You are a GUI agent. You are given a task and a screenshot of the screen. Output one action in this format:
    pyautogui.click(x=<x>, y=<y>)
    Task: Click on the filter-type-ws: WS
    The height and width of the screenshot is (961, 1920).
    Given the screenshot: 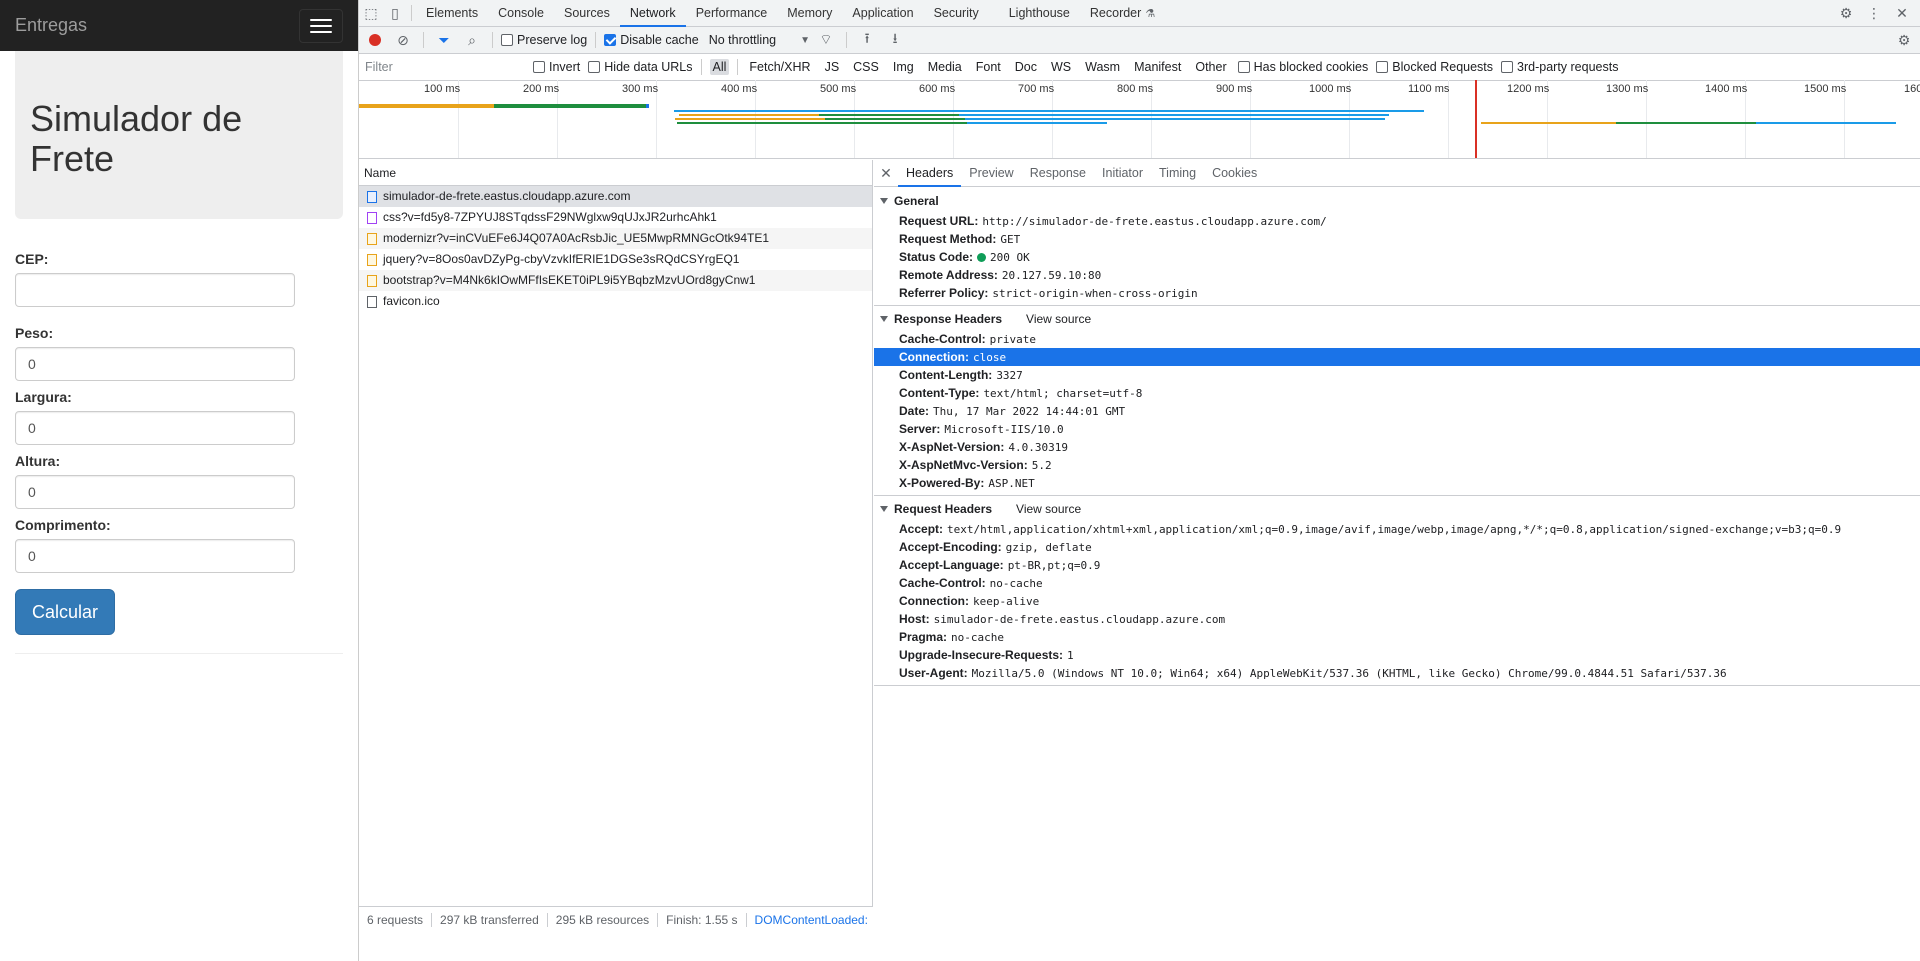 What is the action you would take?
    pyautogui.click(x=1061, y=67)
    